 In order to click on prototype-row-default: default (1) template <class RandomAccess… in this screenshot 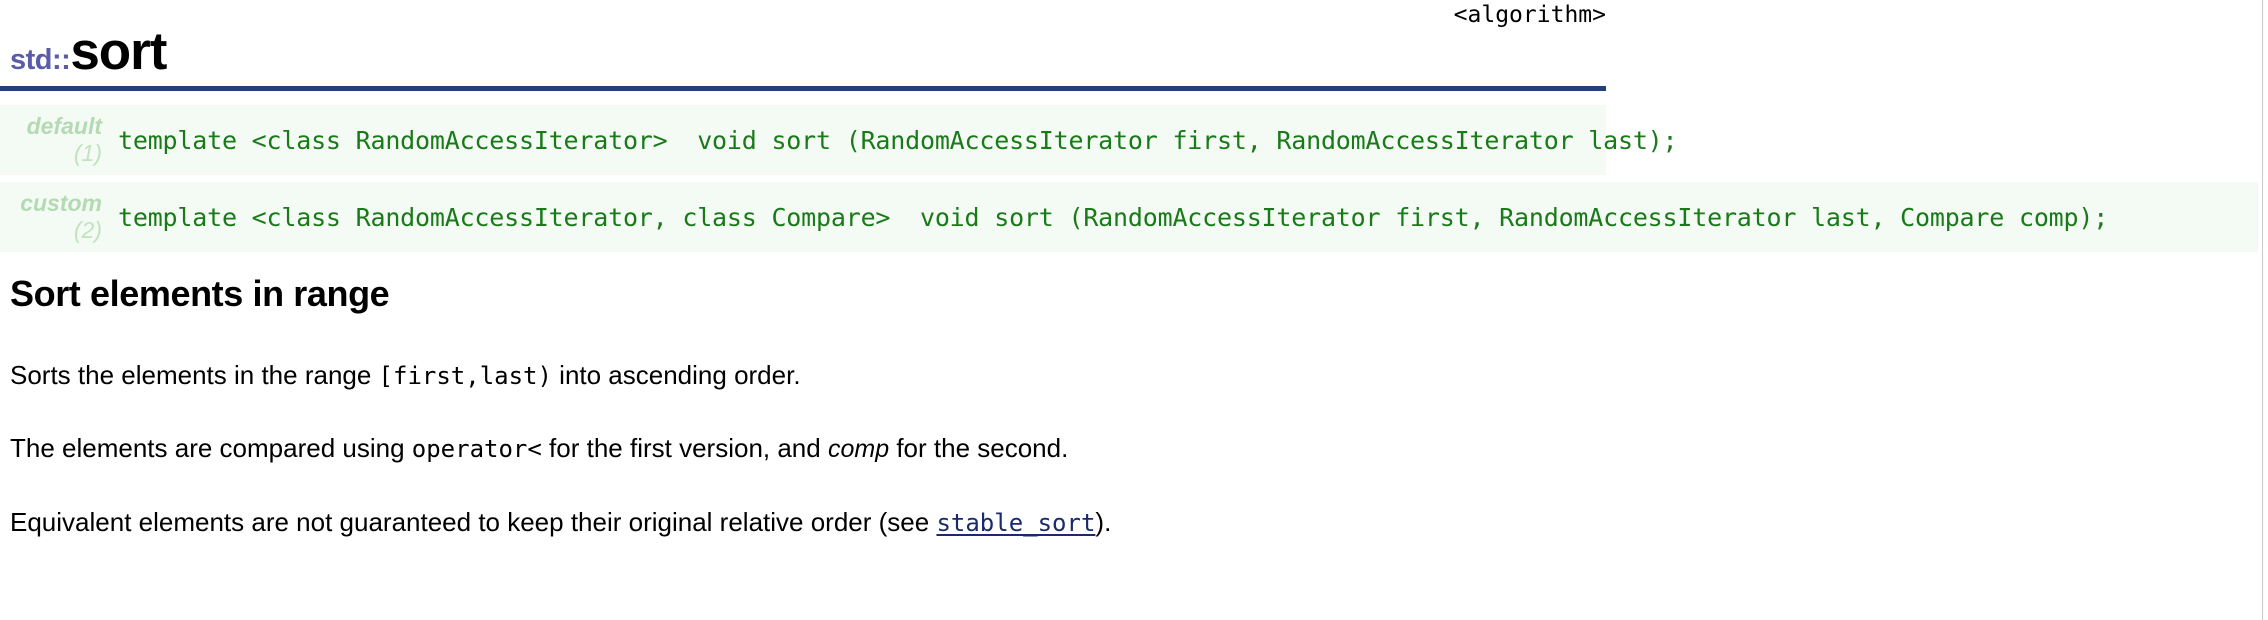, I will do `click(839, 140)`.